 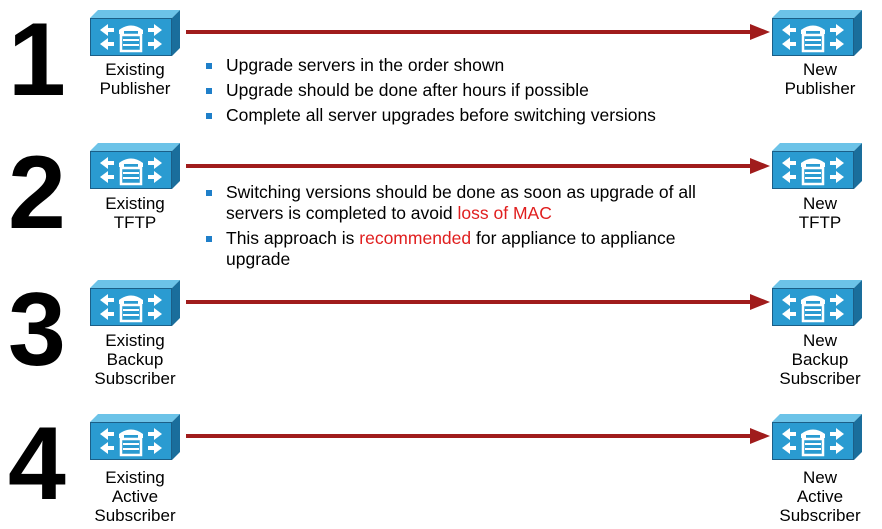 I want to click on existing-tftp-server-icon, so click(x=135, y=166).